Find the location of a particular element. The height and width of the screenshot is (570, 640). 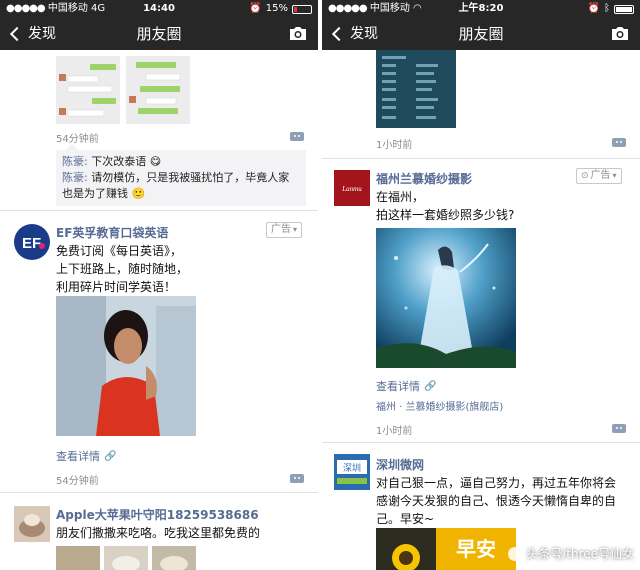

avatar: Lanmu is located at coordinates (352, 188).